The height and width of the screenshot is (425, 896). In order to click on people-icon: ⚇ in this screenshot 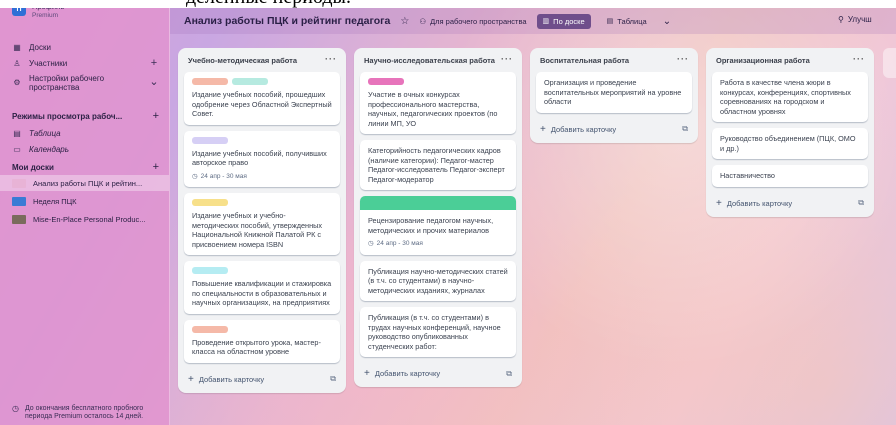, I will do `click(423, 21)`.